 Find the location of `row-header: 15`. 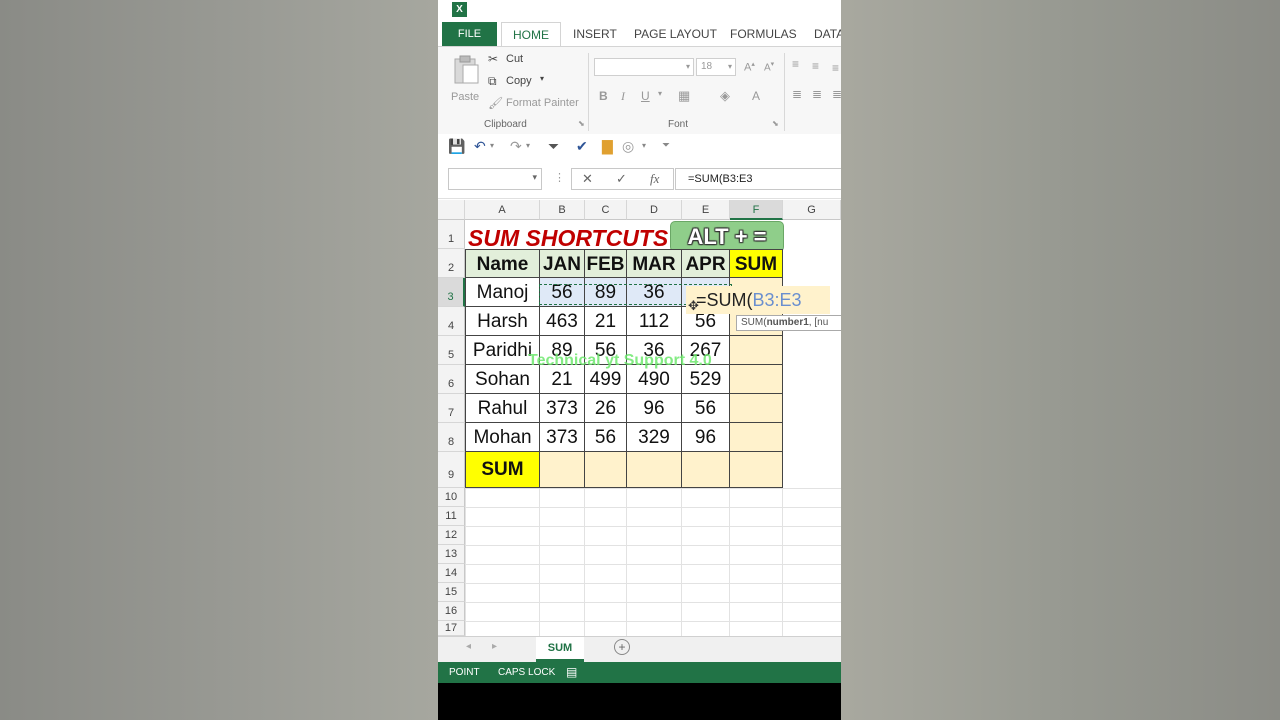

row-header: 15 is located at coordinates (451, 592).